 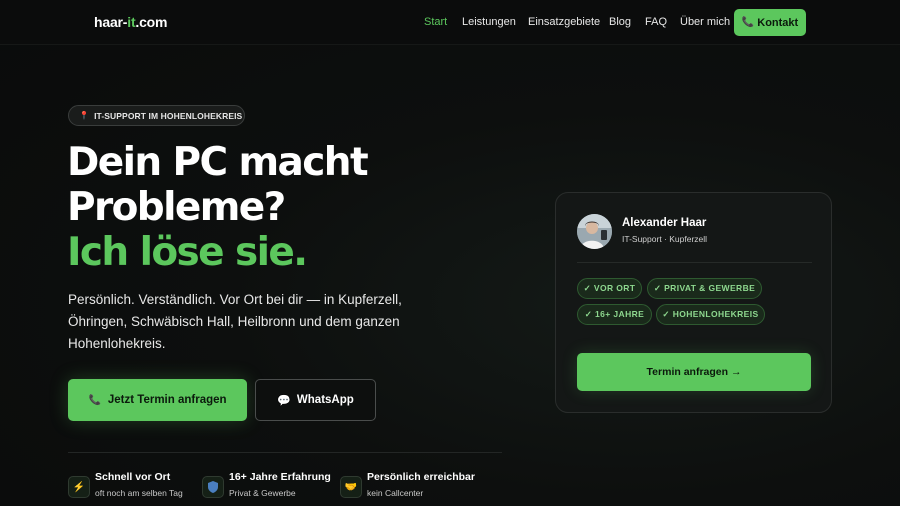 What do you see at coordinates (694, 372) in the screenshot?
I see `card-appointment-button: Termin anfragen →` at bounding box center [694, 372].